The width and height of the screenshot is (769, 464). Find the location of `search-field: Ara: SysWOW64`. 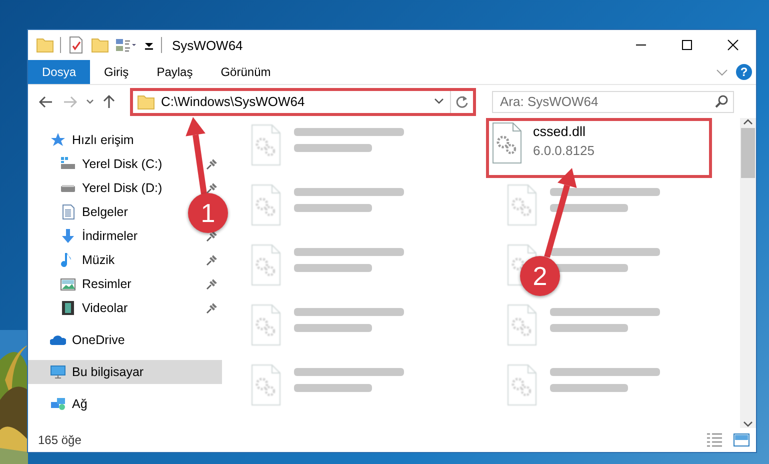

search-field: Ara: SysWOW64 is located at coordinates (613, 101).